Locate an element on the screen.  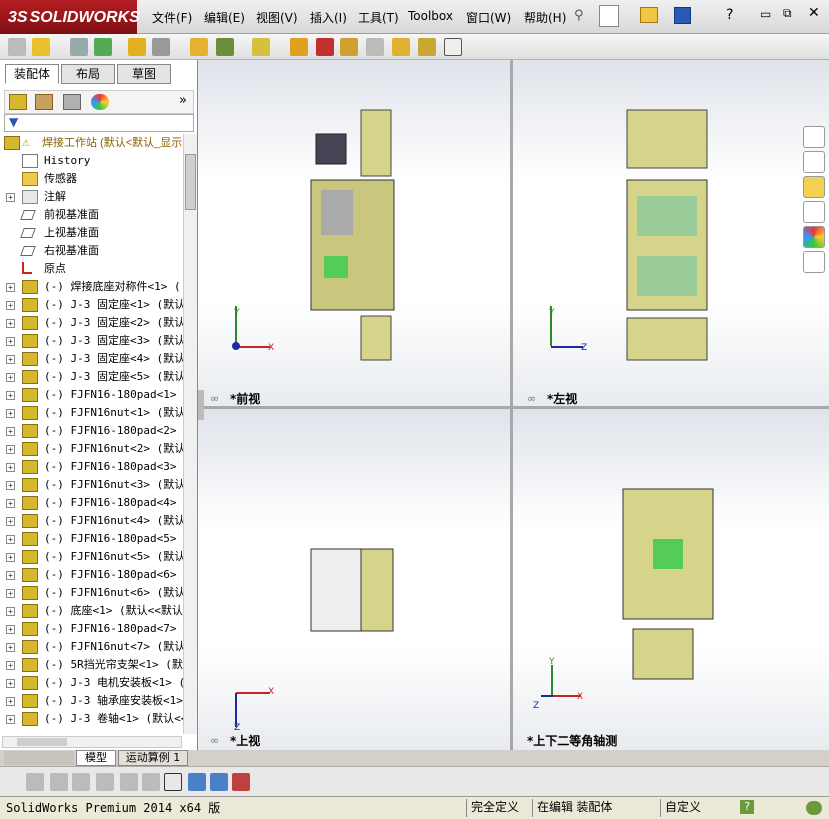
solidworks-logo: 3S SOLIDWORKS is located at coordinates (70, 17).